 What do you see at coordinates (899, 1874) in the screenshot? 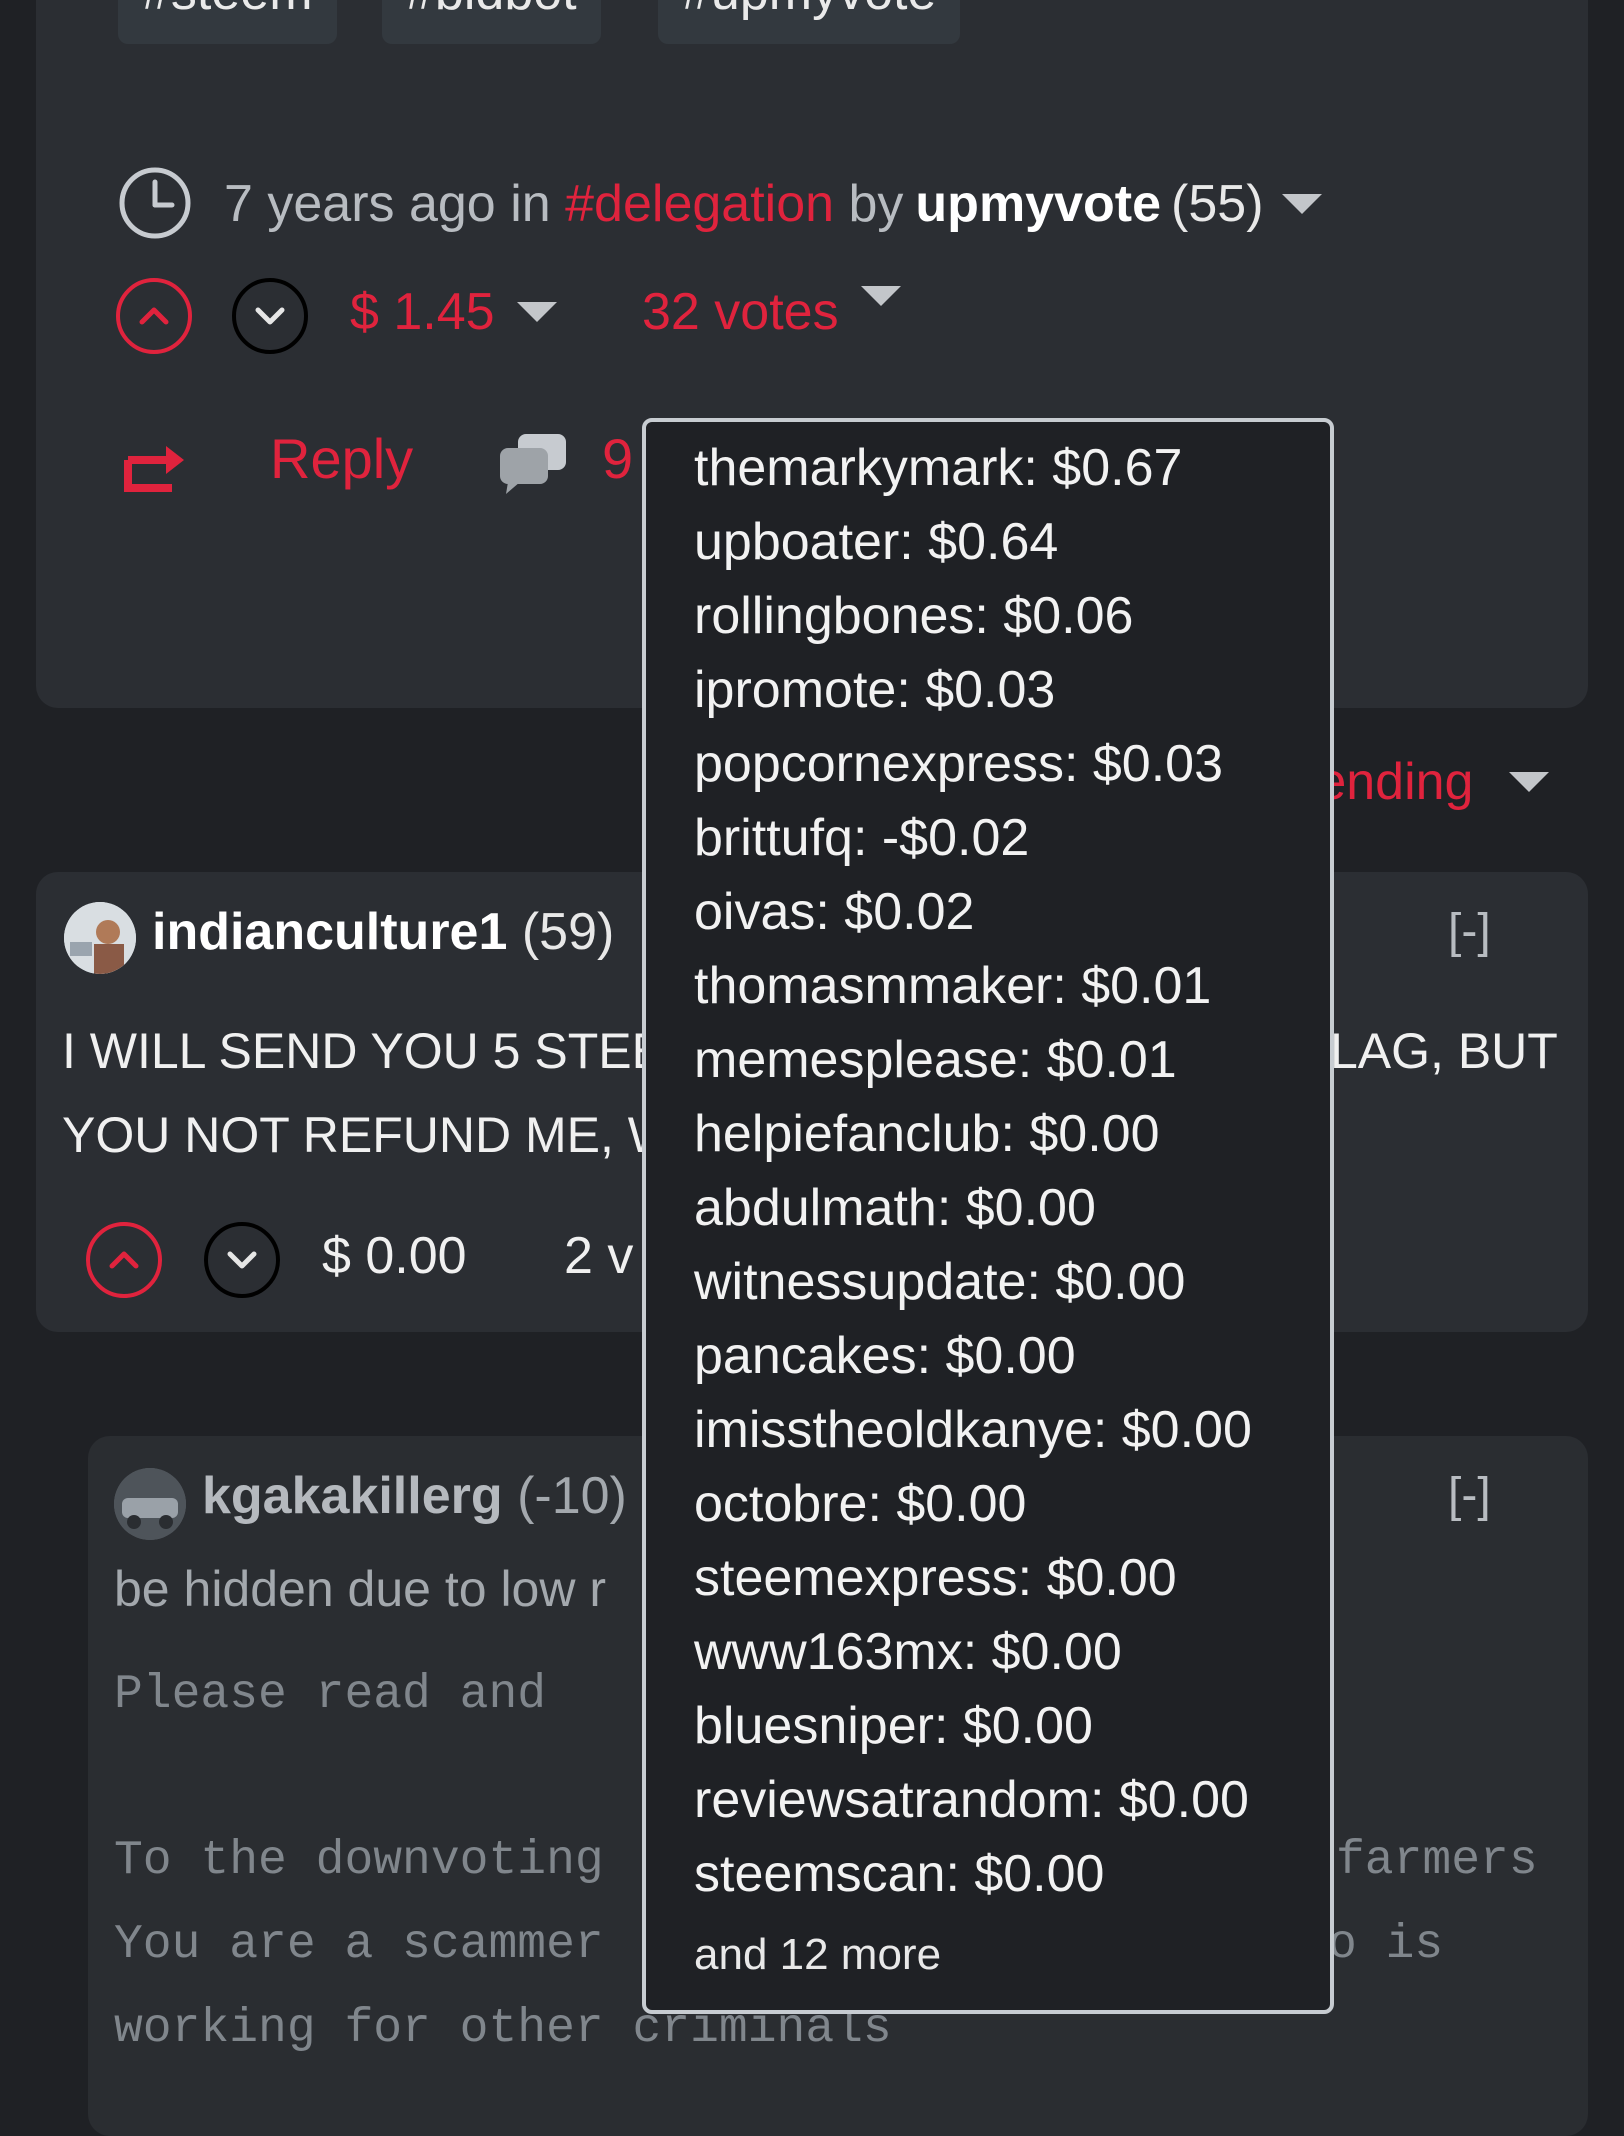
I see `voter-item: steemscan: $0.00` at bounding box center [899, 1874].